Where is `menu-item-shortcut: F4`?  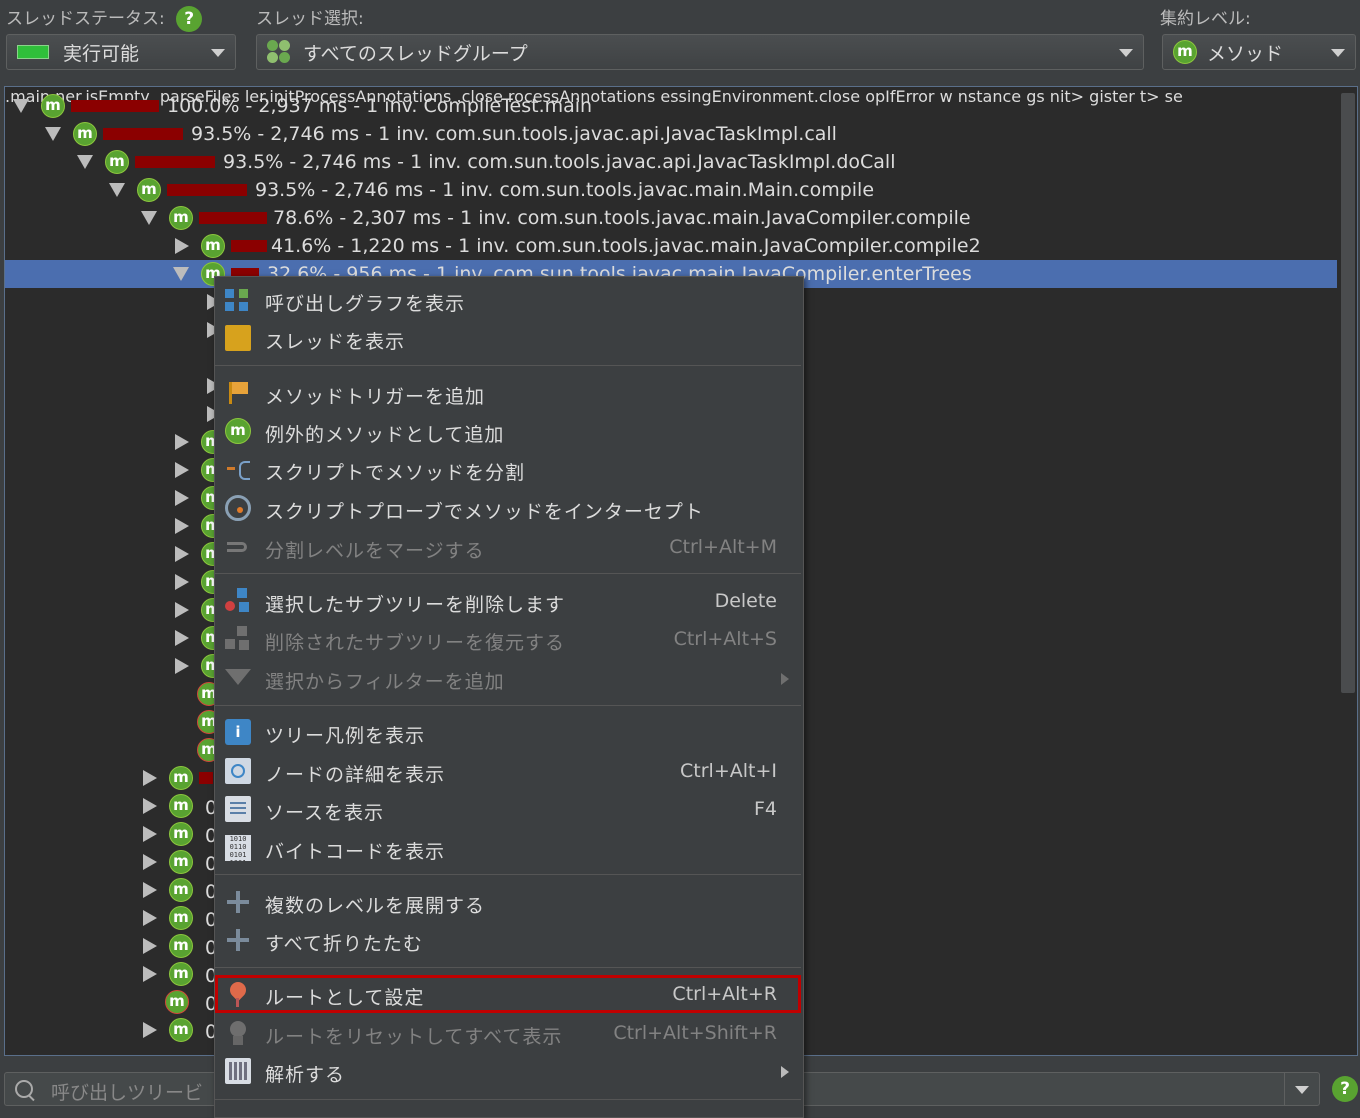
menu-item-shortcut: F4 is located at coordinates (765, 809).